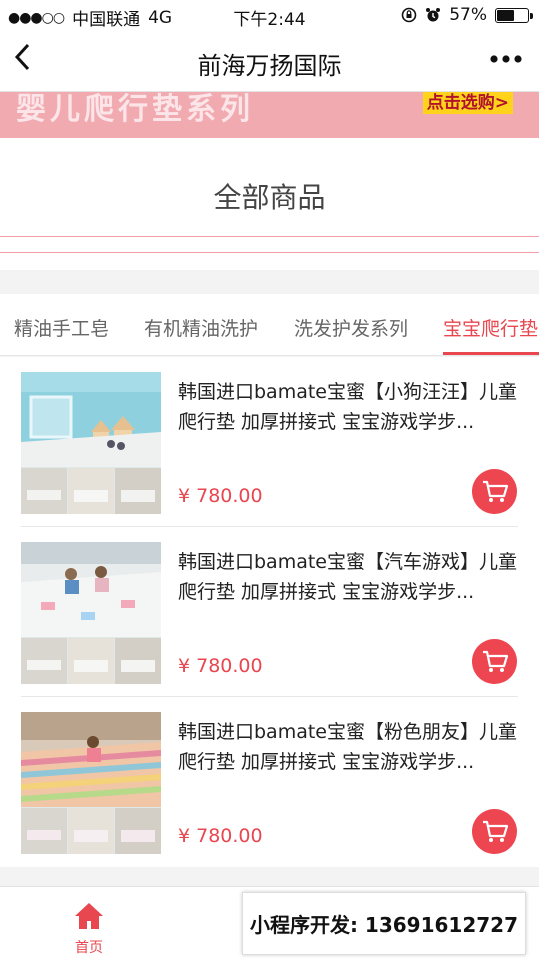 This screenshot has width=539, height=960. I want to click on more-button, so click(506, 61).